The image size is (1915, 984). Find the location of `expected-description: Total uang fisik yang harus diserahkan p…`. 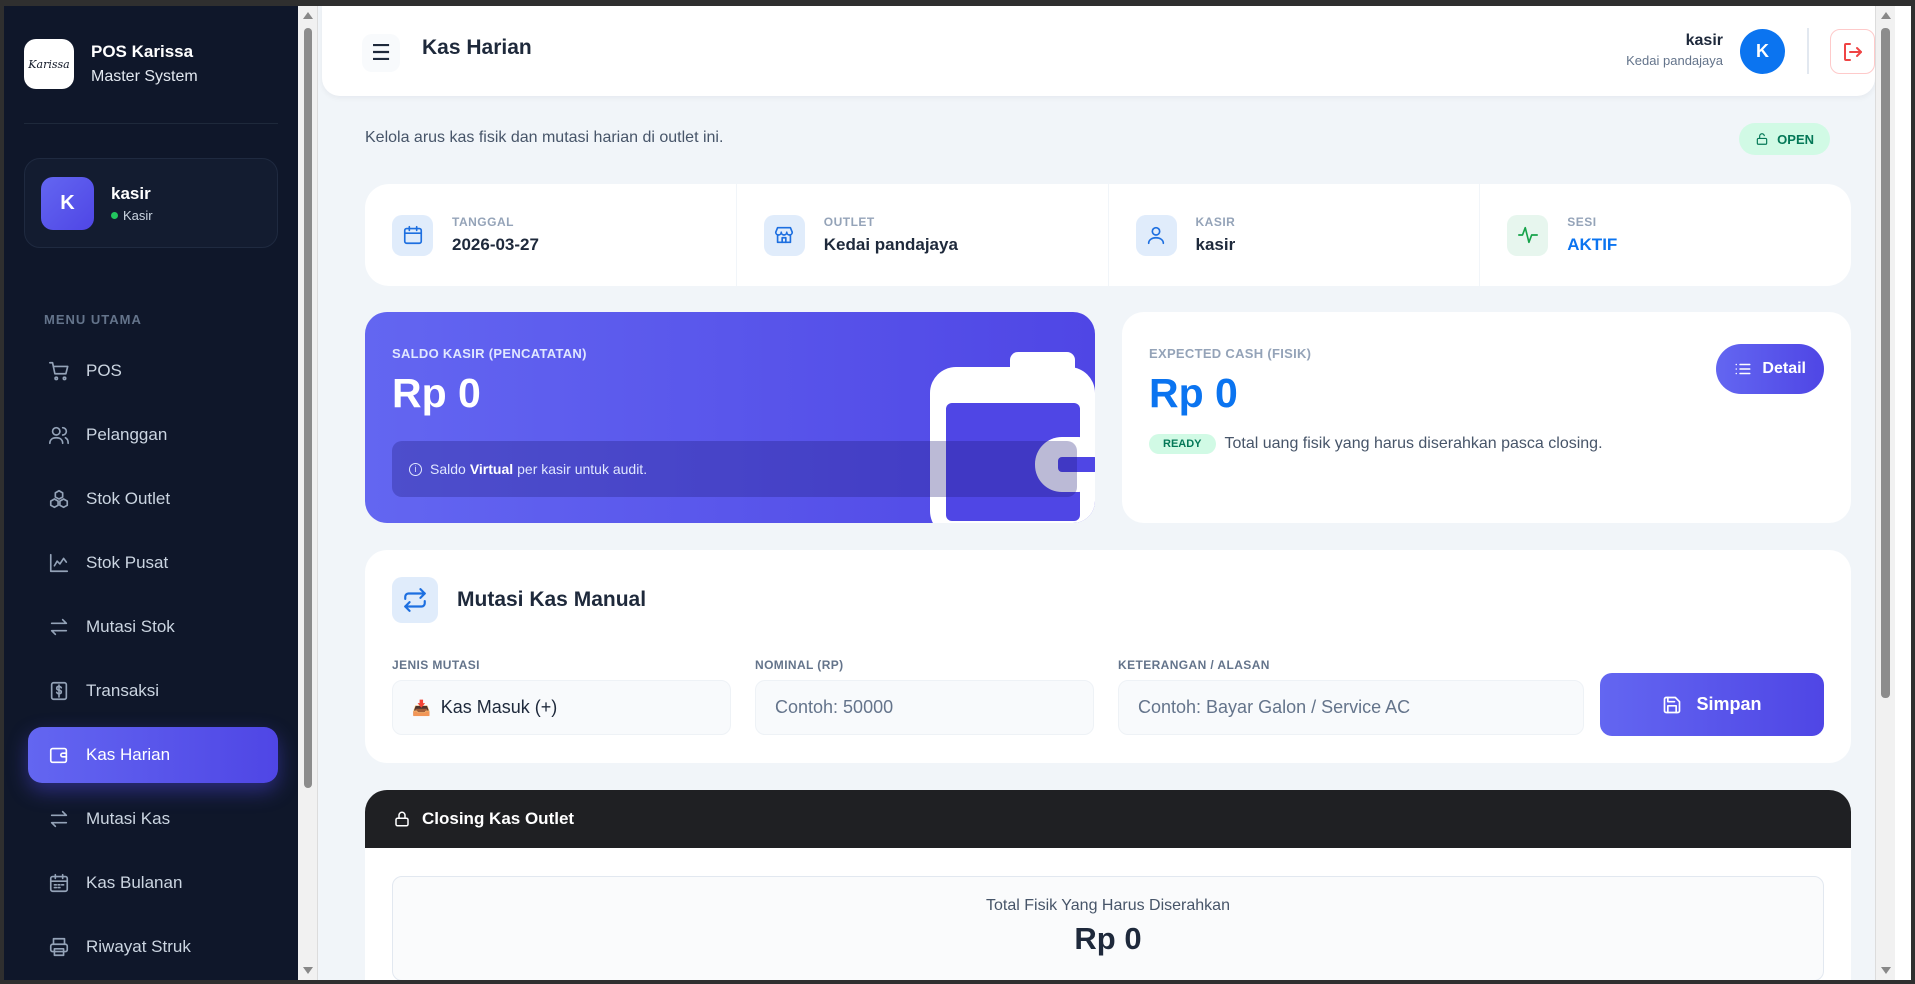

expected-description: Total uang fisik yang harus diserahkan p… is located at coordinates (1413, 443).